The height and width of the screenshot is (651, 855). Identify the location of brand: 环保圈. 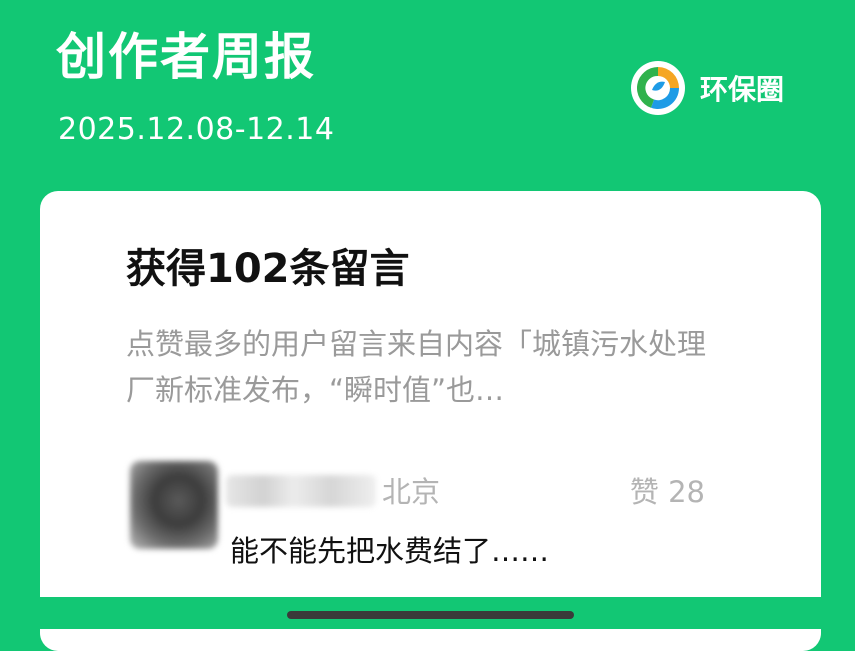
(707, 88).